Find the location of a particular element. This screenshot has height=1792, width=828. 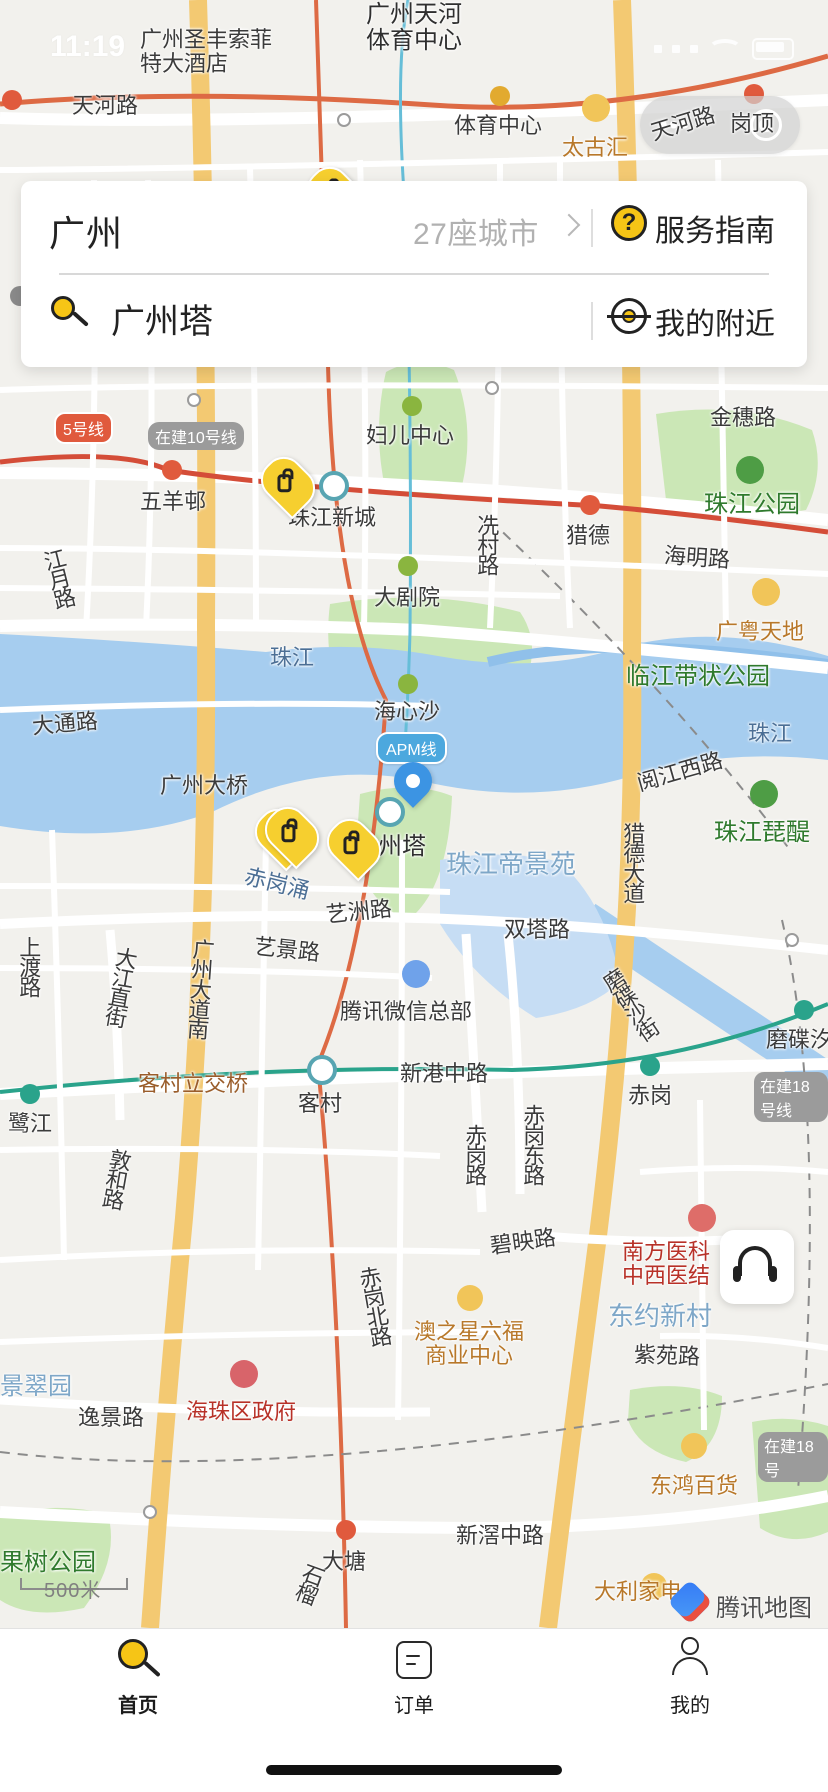

tab-profile: 我的 is located at coordinates (690, 1689).